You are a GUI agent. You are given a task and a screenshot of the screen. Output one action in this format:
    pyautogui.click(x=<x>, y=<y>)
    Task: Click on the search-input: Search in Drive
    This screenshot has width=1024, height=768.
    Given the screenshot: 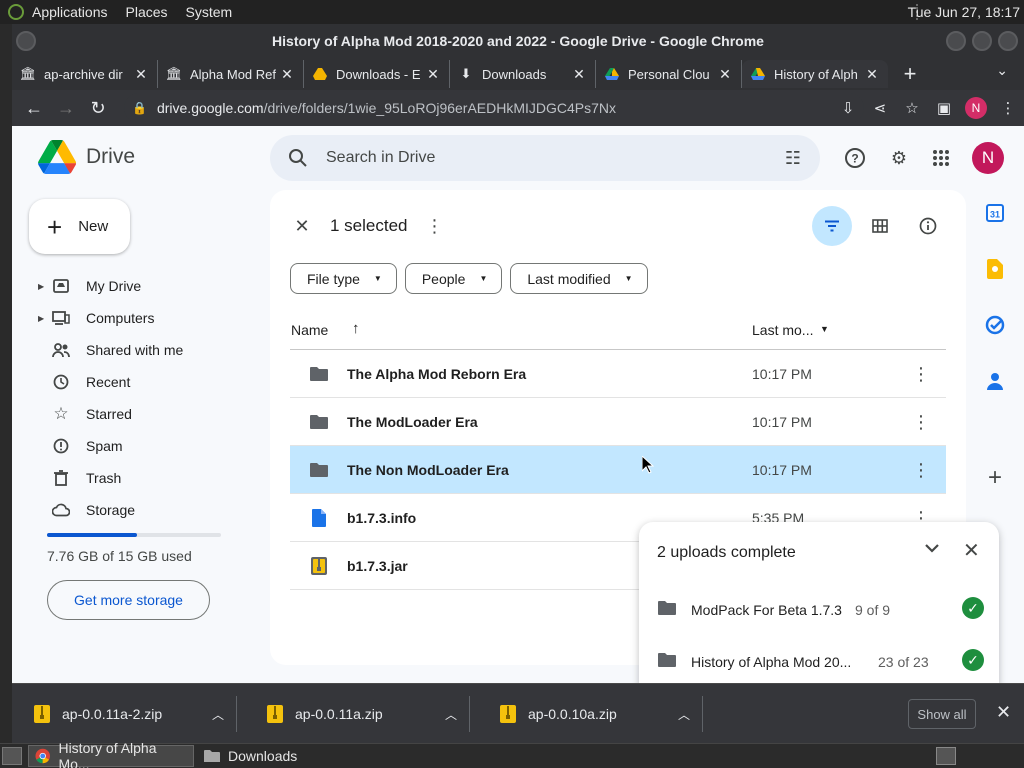 What is the action you would take?
    pyautogui.click(x=546, y=158)
    